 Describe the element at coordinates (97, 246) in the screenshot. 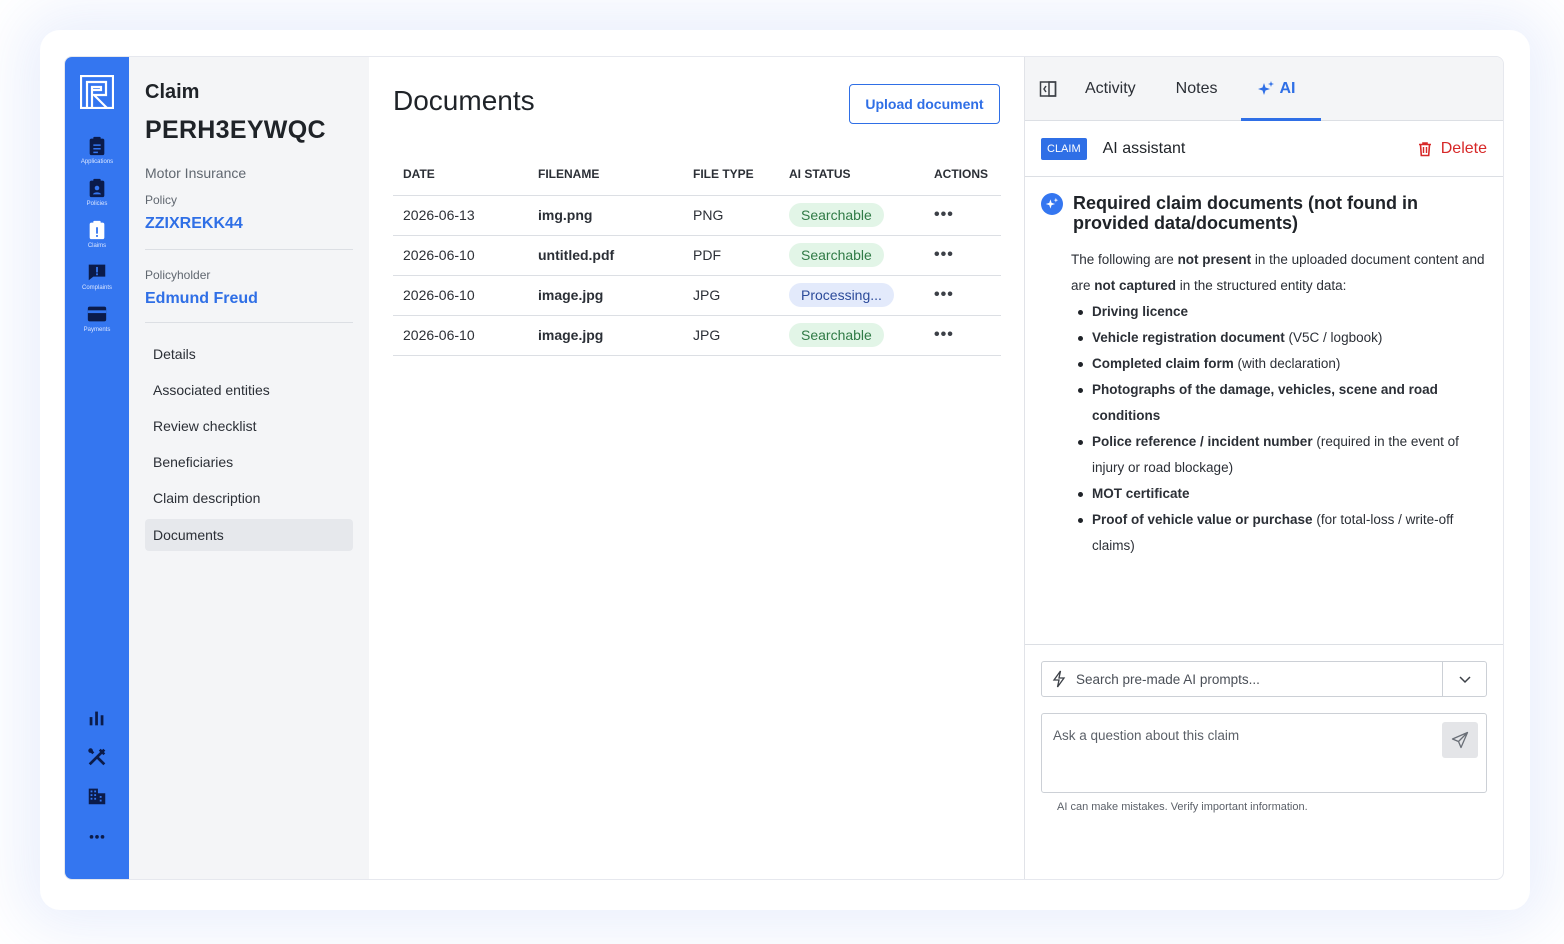

I see `rail-label: Claims` at that location.